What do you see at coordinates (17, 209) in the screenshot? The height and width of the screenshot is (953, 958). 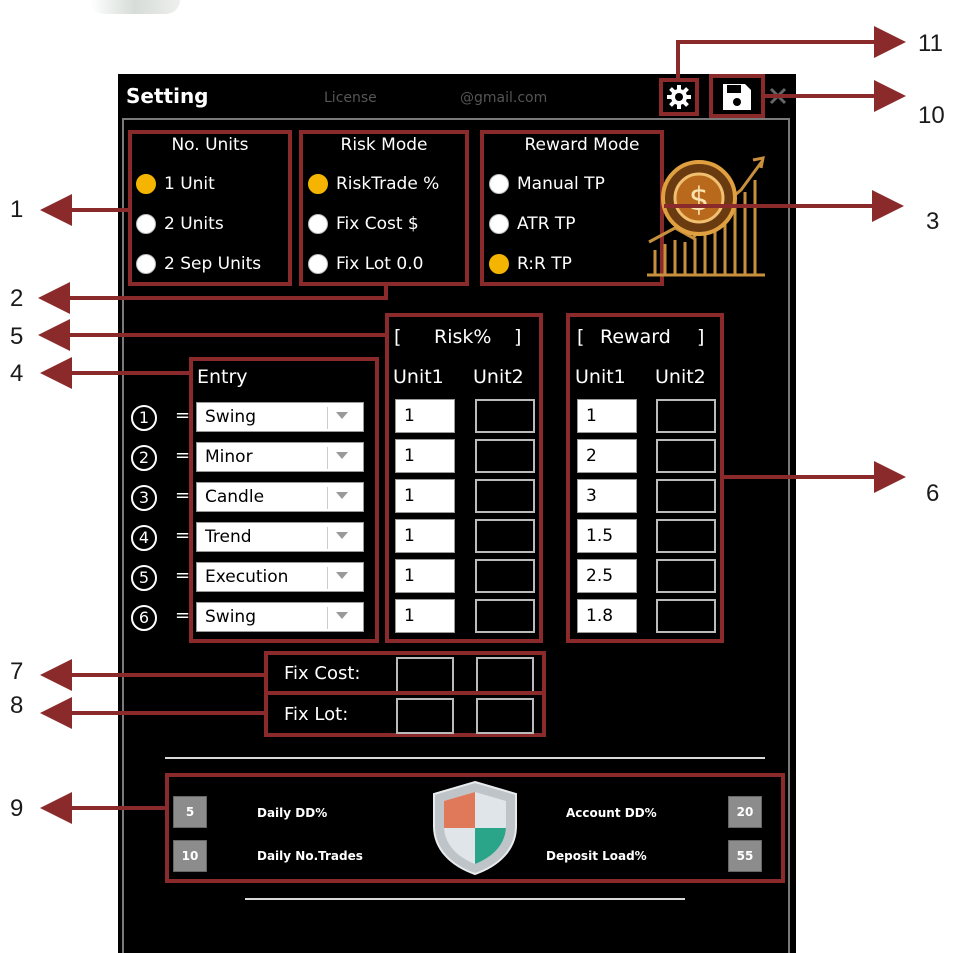 I see `callout-1: 1` at bounding box center [17, 209].